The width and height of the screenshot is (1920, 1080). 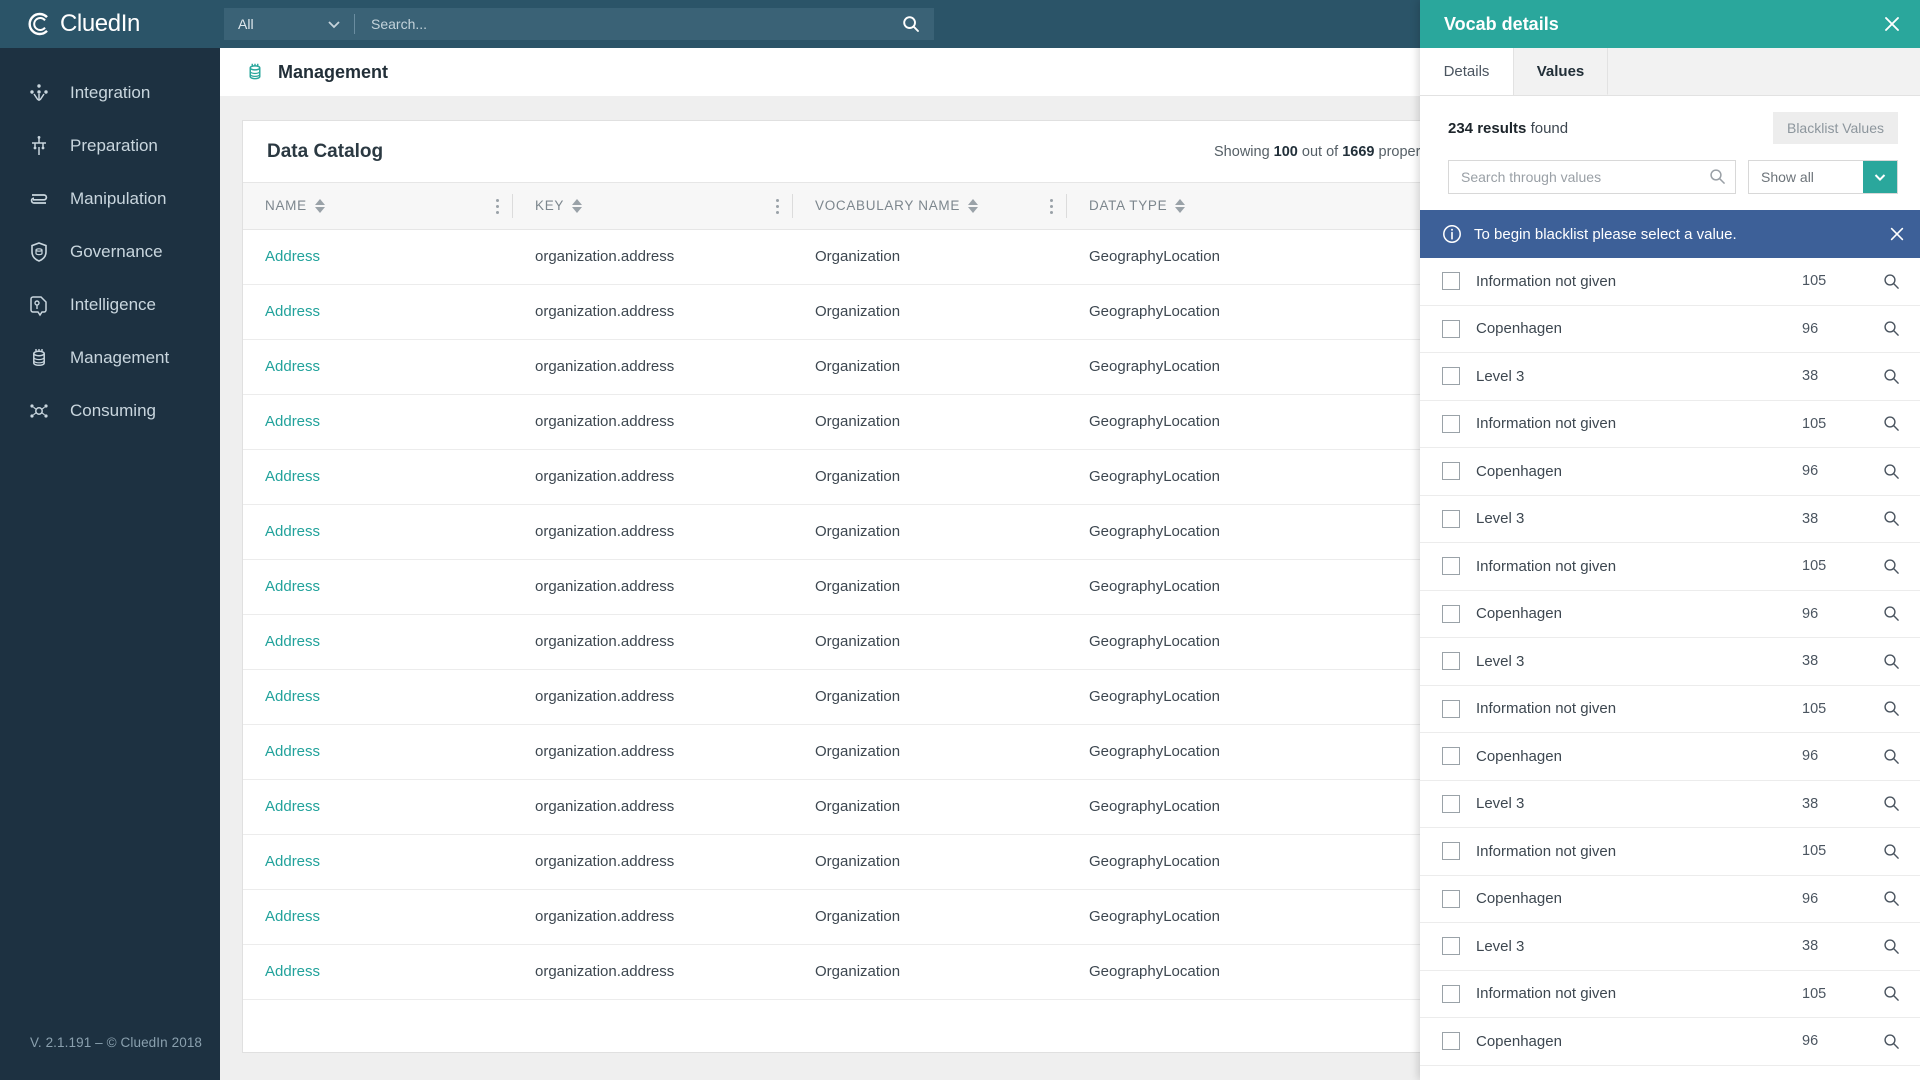 I want to click on sidebar-item-governance: Governance, so click(x=110, y=251).